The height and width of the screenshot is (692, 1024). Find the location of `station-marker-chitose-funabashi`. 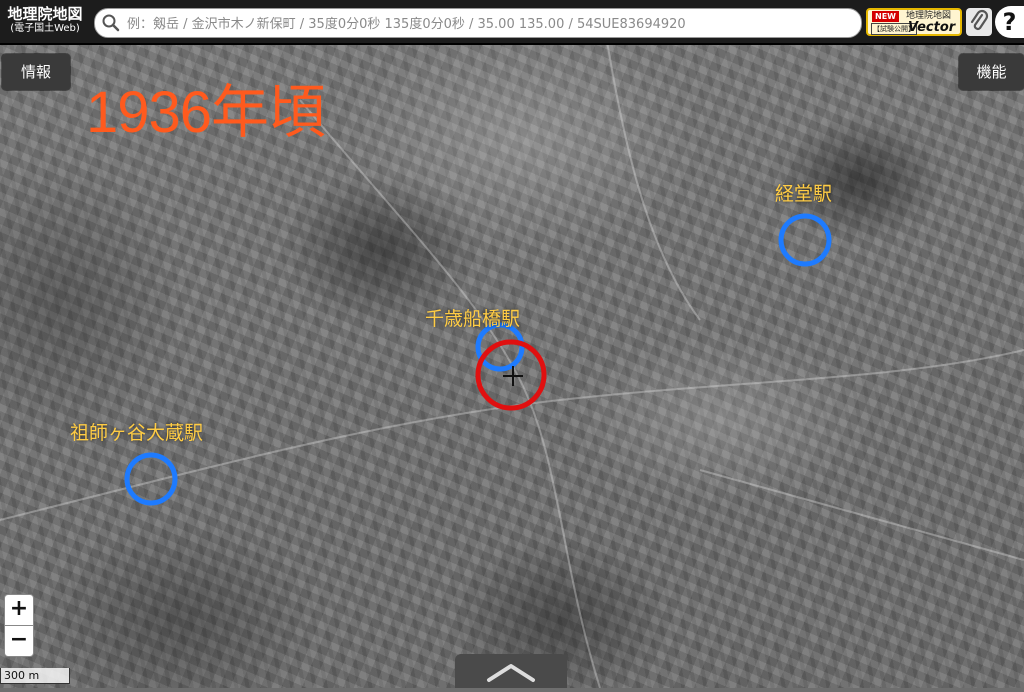

station-marker-chitose-funabashi is located at coordinates (500, 347).